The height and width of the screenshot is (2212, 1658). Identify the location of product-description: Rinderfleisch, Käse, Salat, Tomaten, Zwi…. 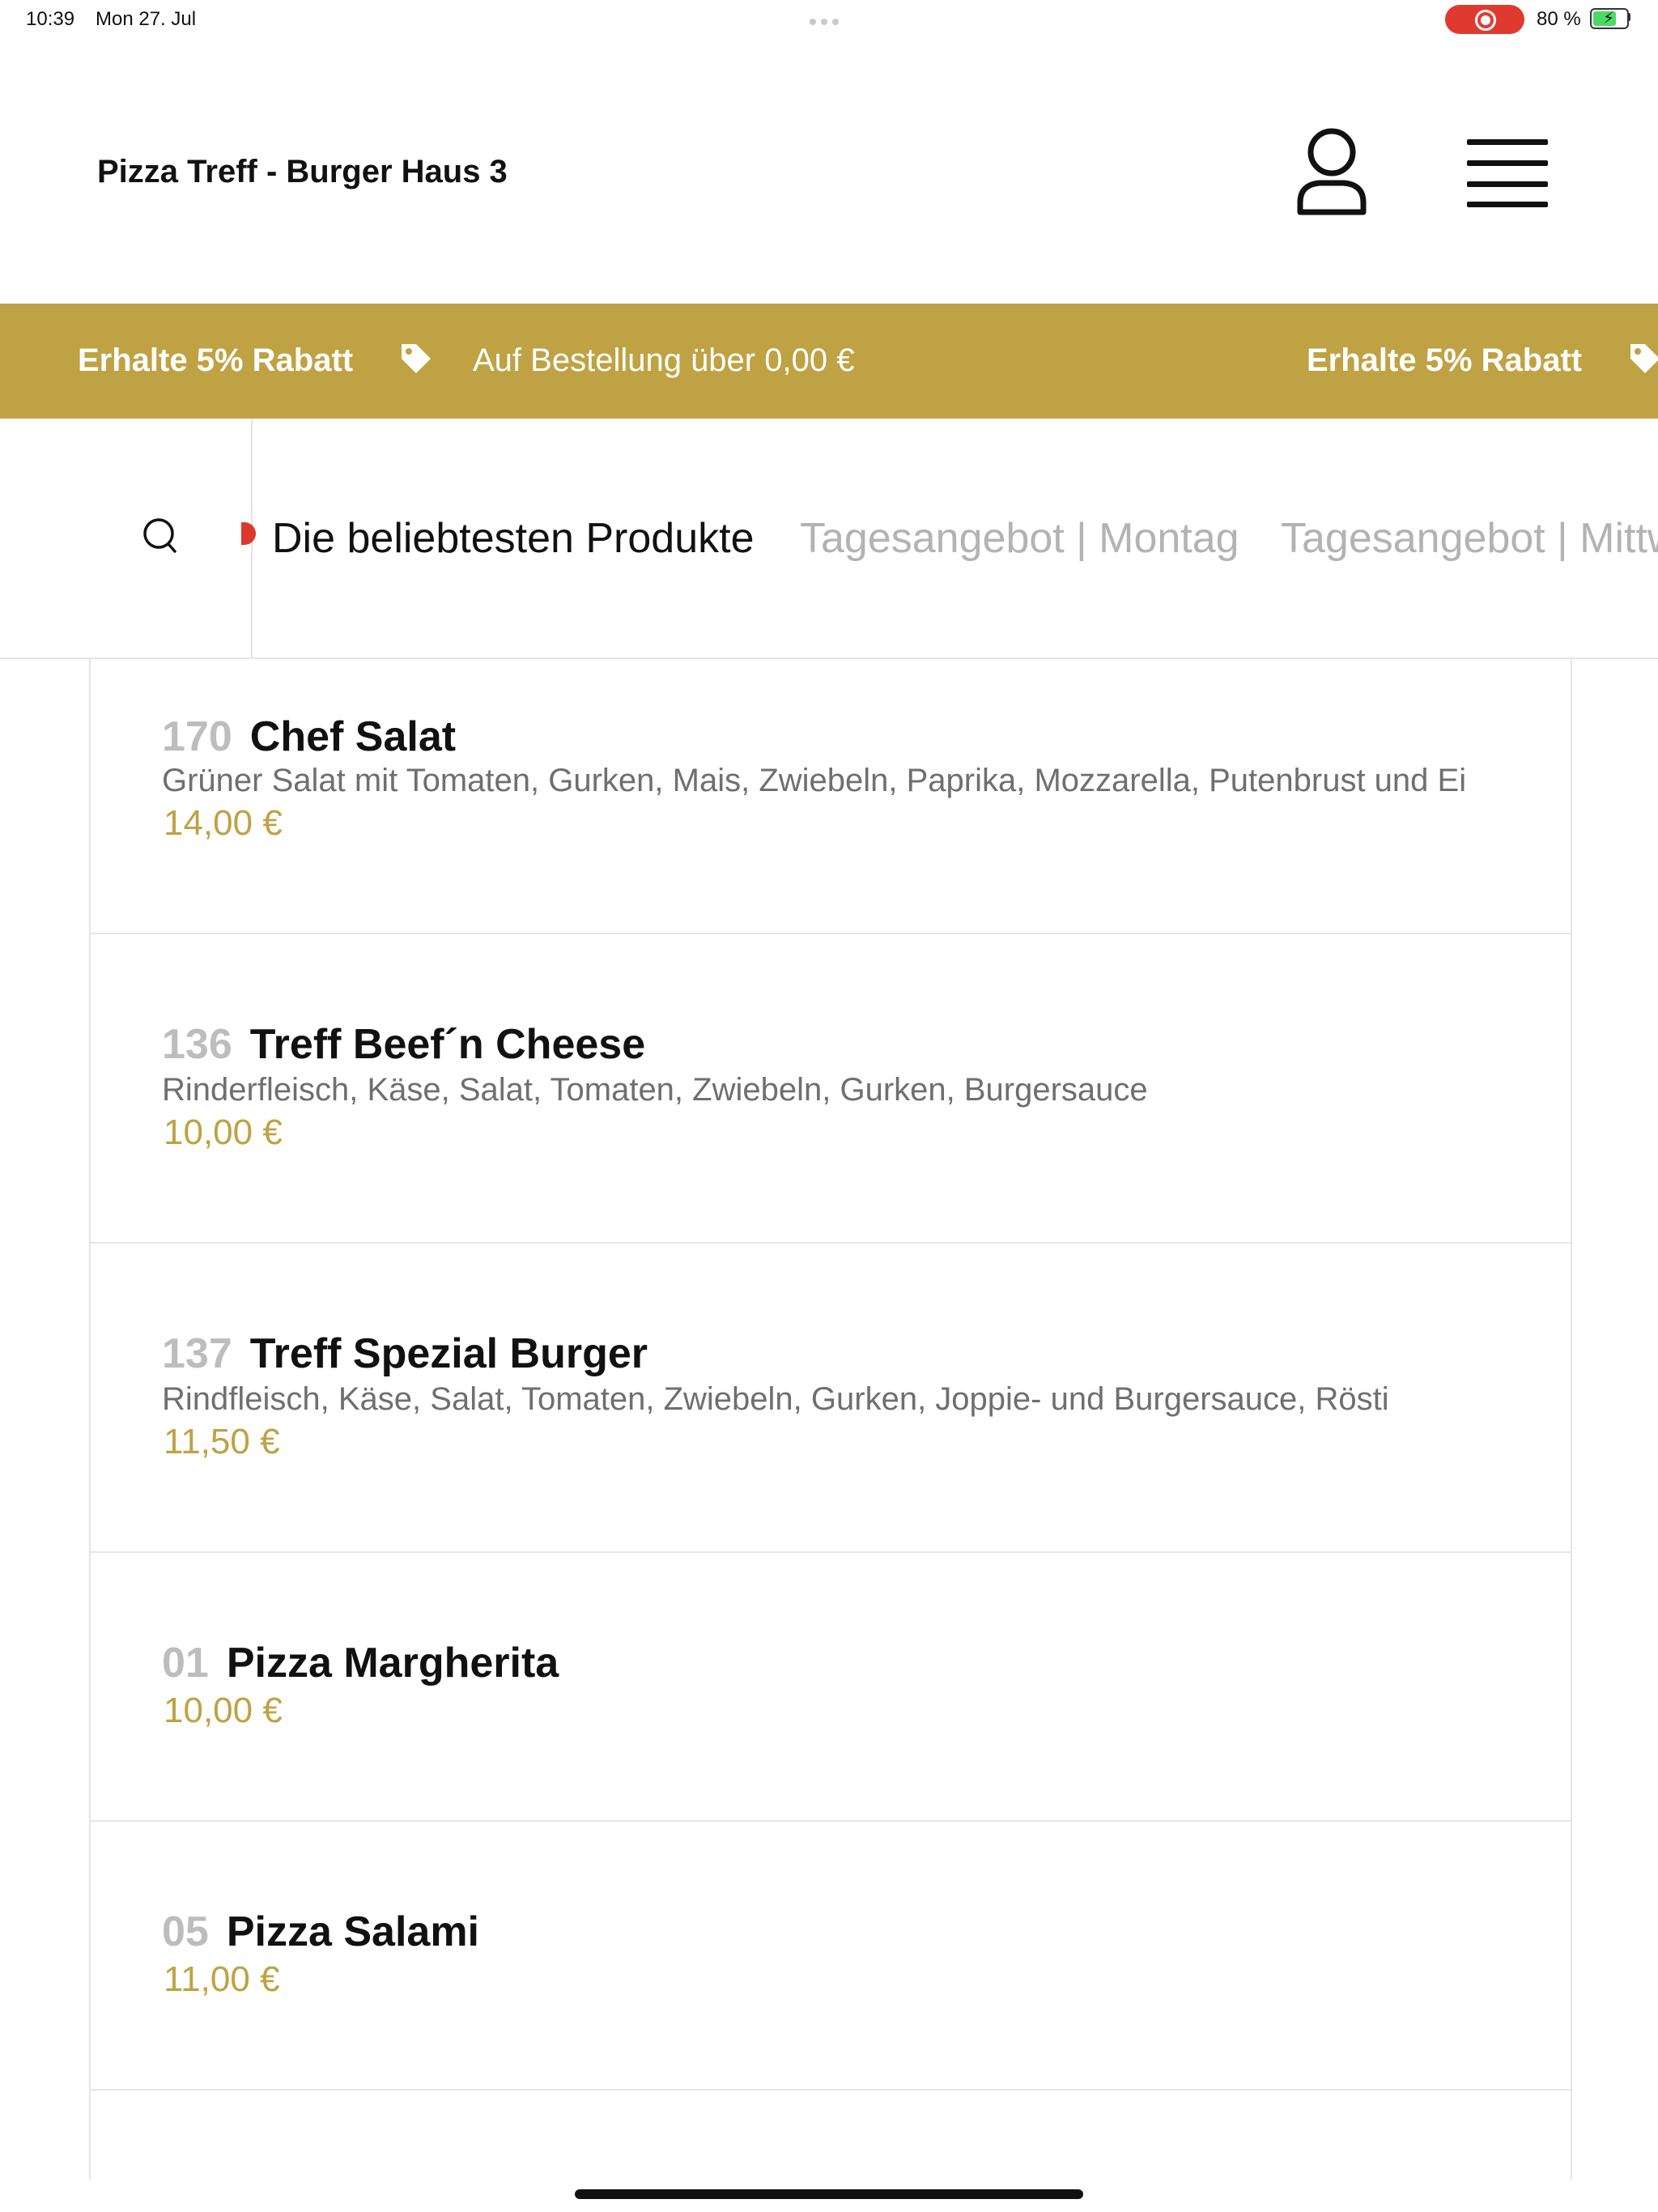
(655, 1090).